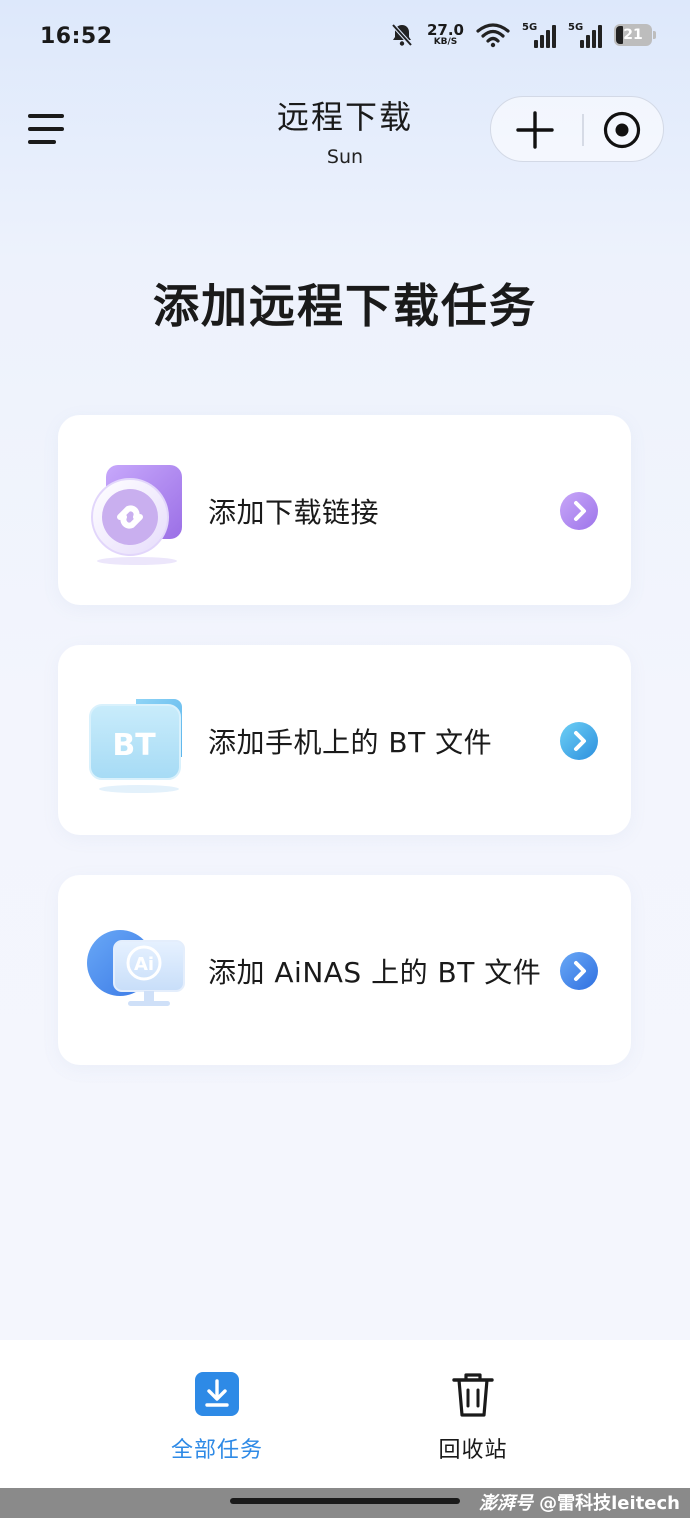 The height and width of the screenshot is (1518, 690). I want to click on mini-program-capsule, so click(577, 129).